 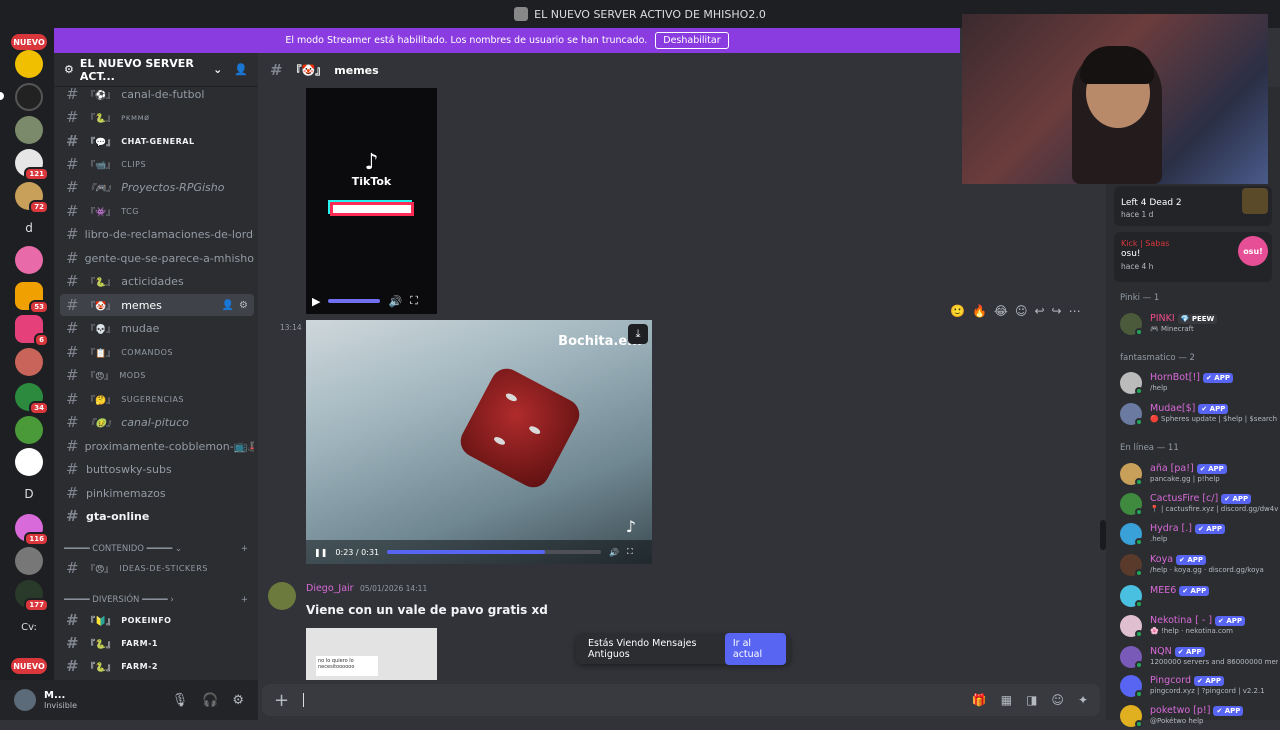 What do you see at coordinates (1021, 311) in the screenshot?
I see `add-reaction-icon: ☺` at bounding box center [1021, 311].